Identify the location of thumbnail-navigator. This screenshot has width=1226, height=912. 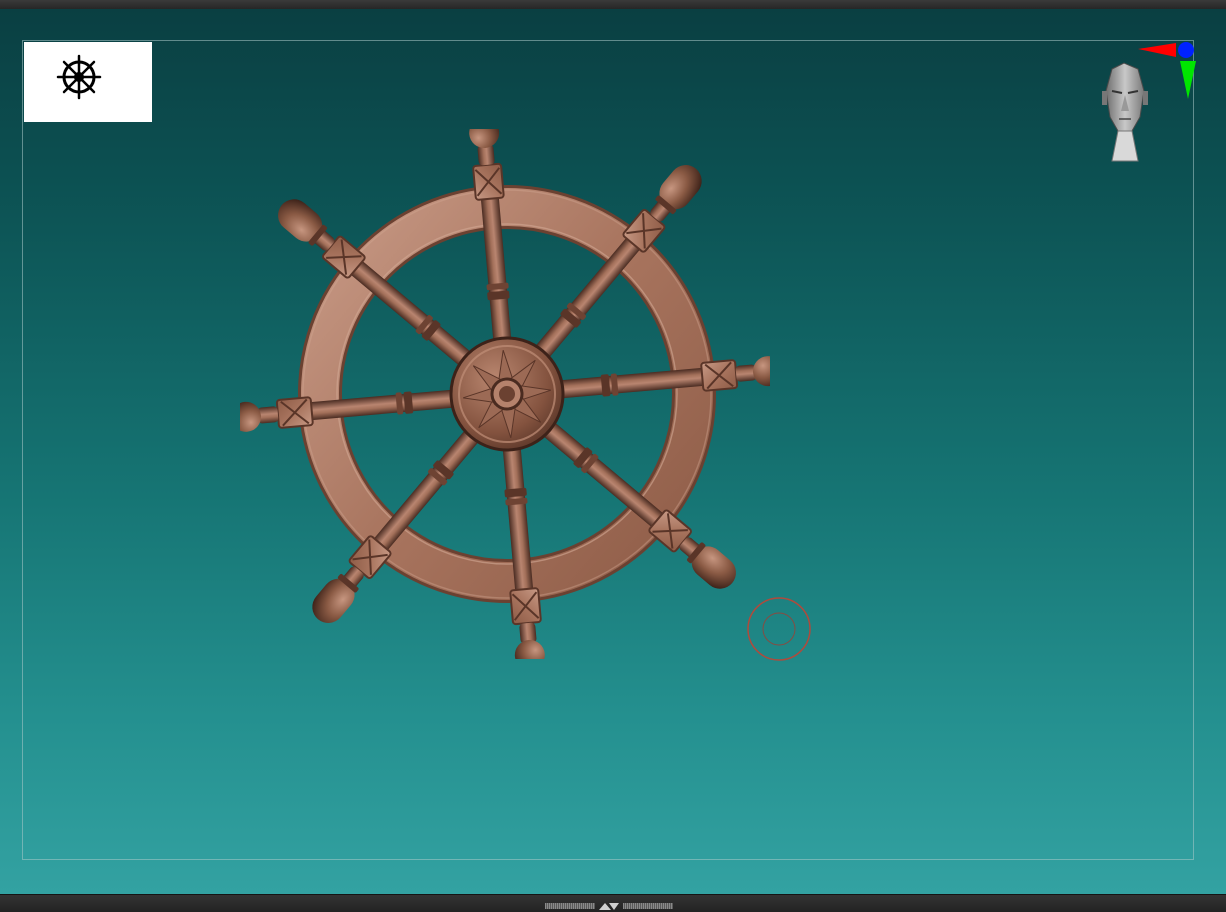
(88, 82).